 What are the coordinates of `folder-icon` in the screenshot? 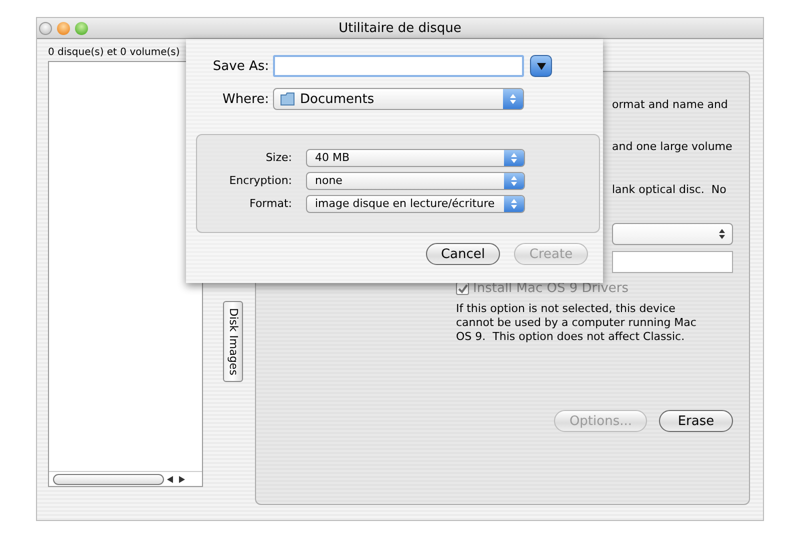 It's located at (287, 99).